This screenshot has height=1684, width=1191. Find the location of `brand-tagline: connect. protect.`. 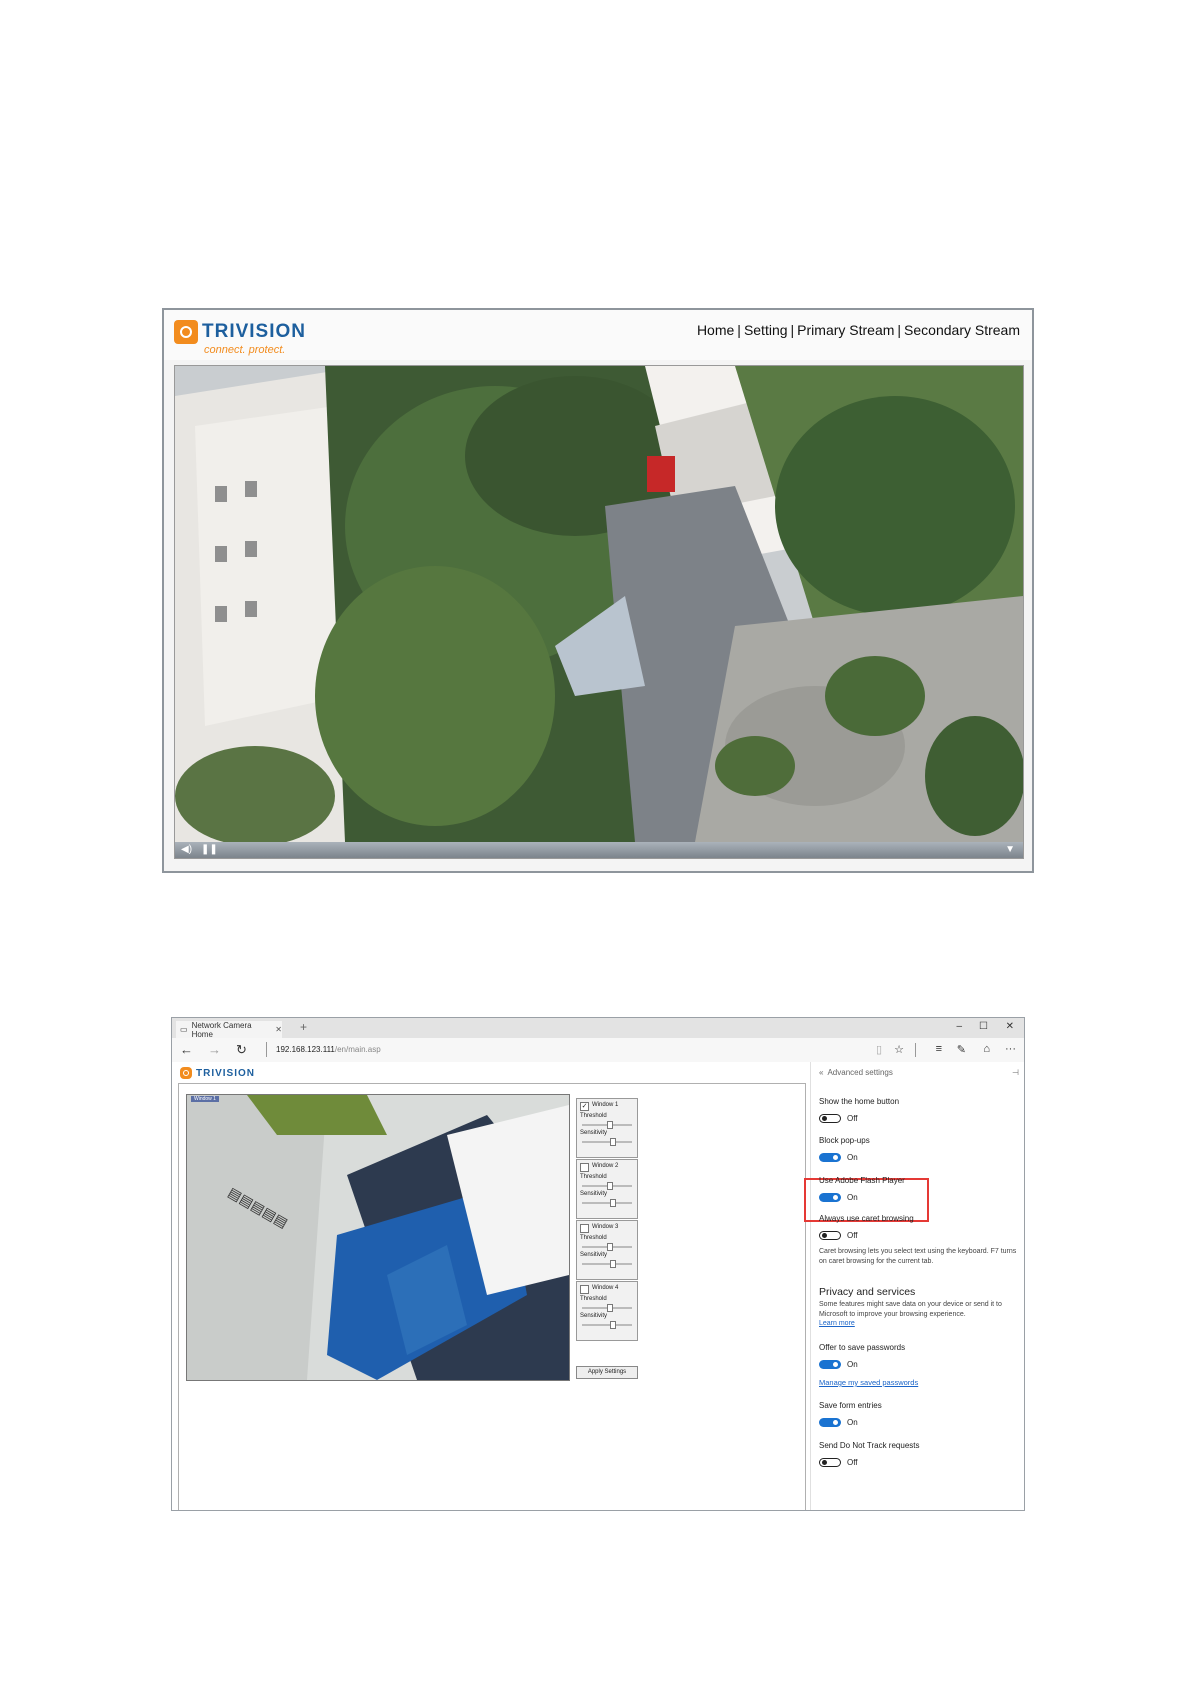

brand-tagline: connect. protect. is located at coordinates (245, 350).